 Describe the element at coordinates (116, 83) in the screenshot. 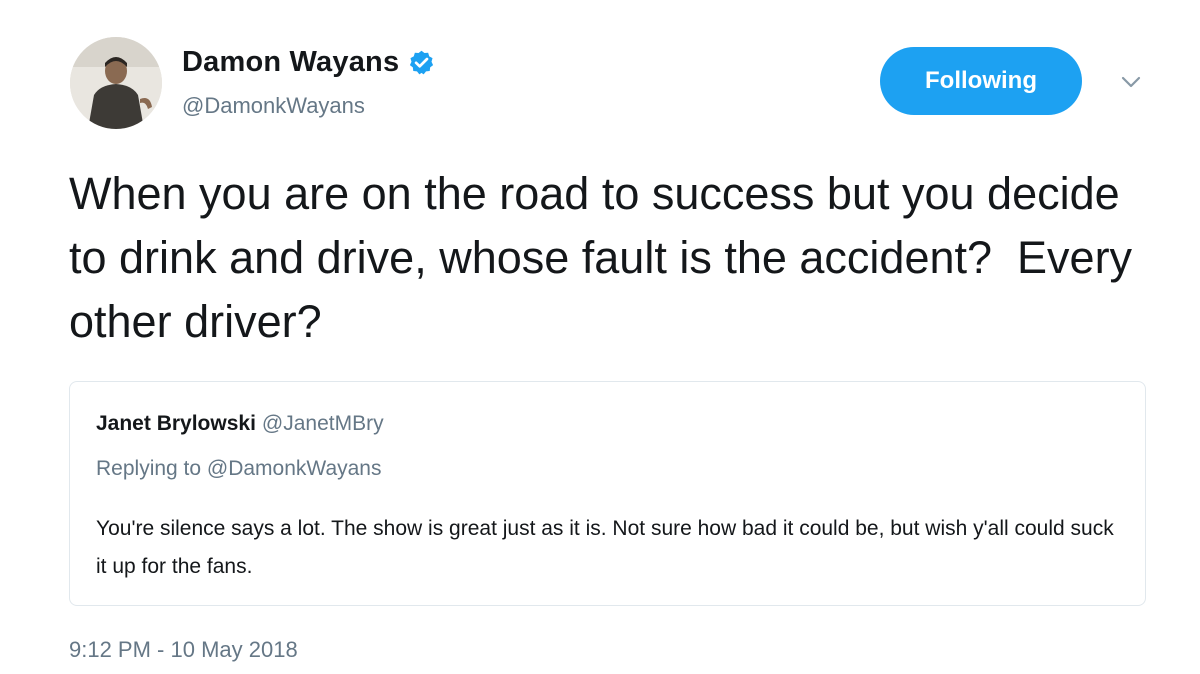

I see `avatar` at that location.